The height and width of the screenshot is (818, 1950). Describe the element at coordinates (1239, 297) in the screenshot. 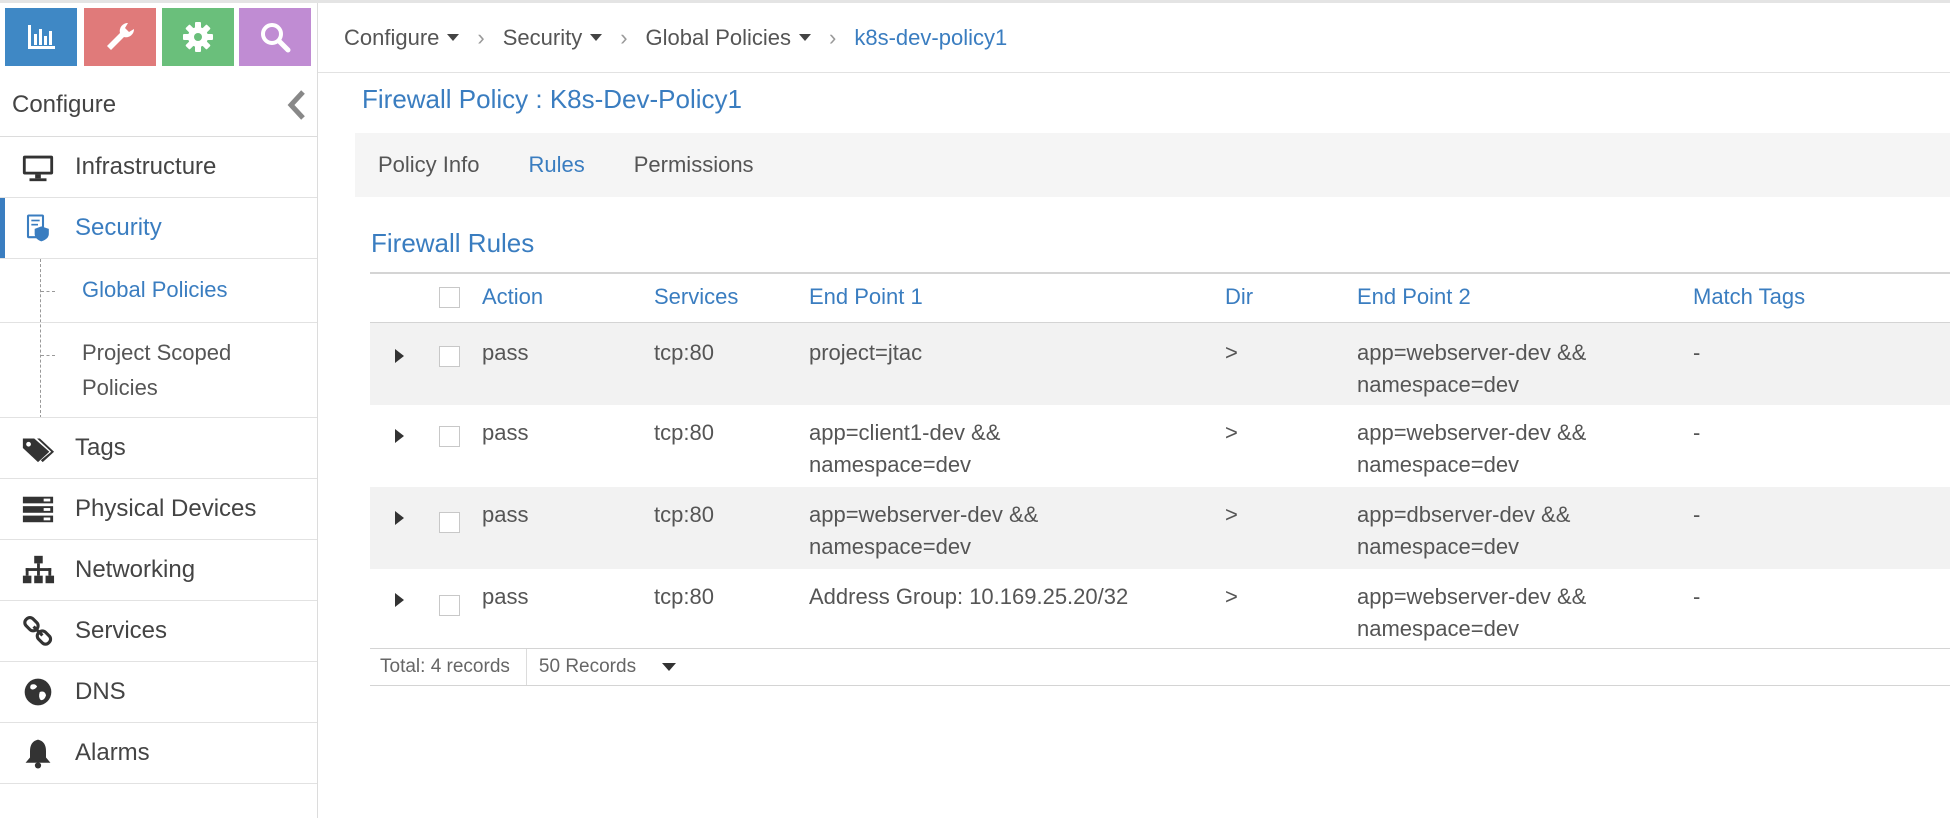

I see `column-header-dir: Dir` at that location.